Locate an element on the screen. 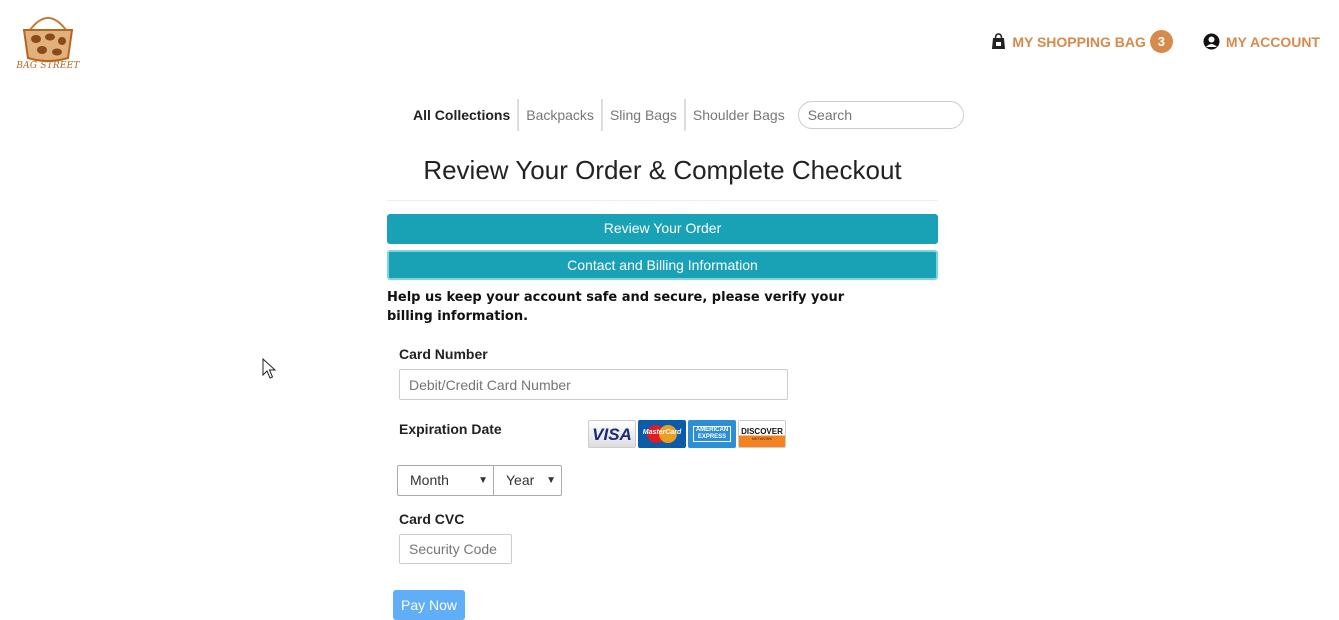  billing-info-bar: Contact and Billing Information is located at coordinates (662, 265).